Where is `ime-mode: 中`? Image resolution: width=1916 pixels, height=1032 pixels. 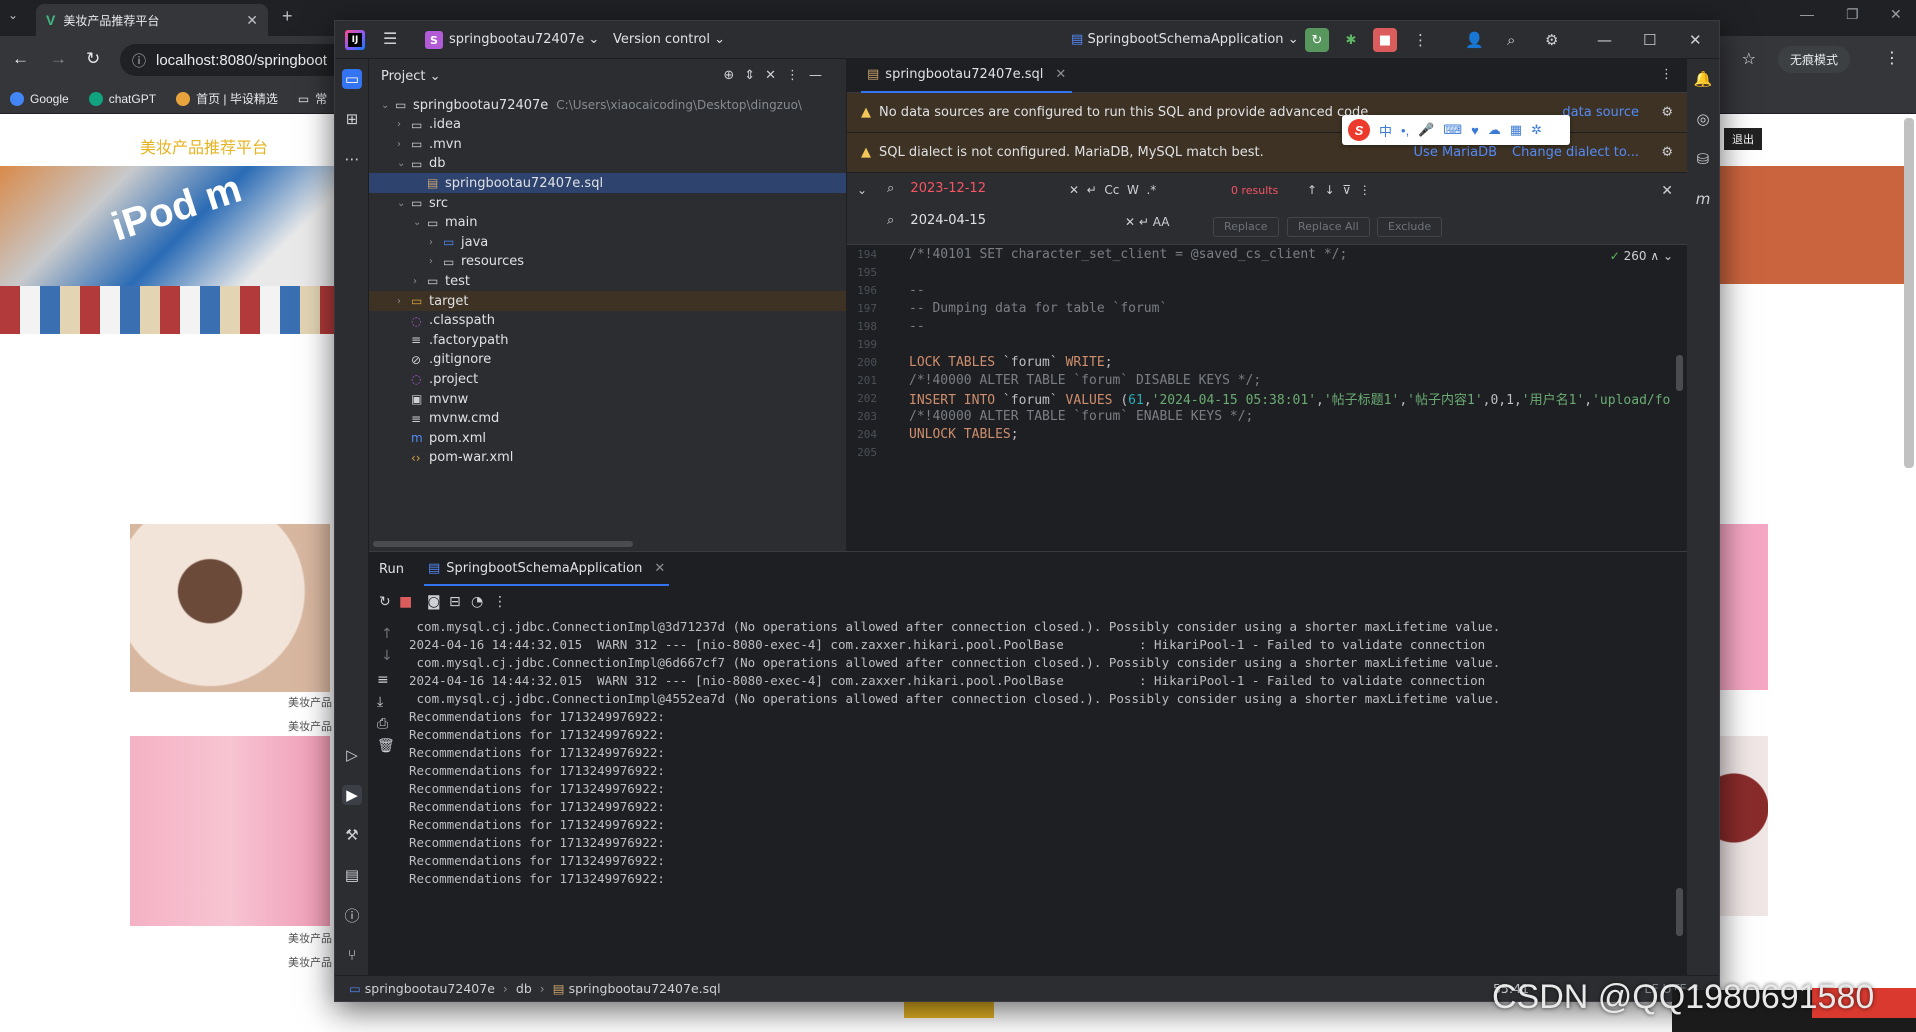 ime-mode: 中 is located at coordinates (1385, 130).